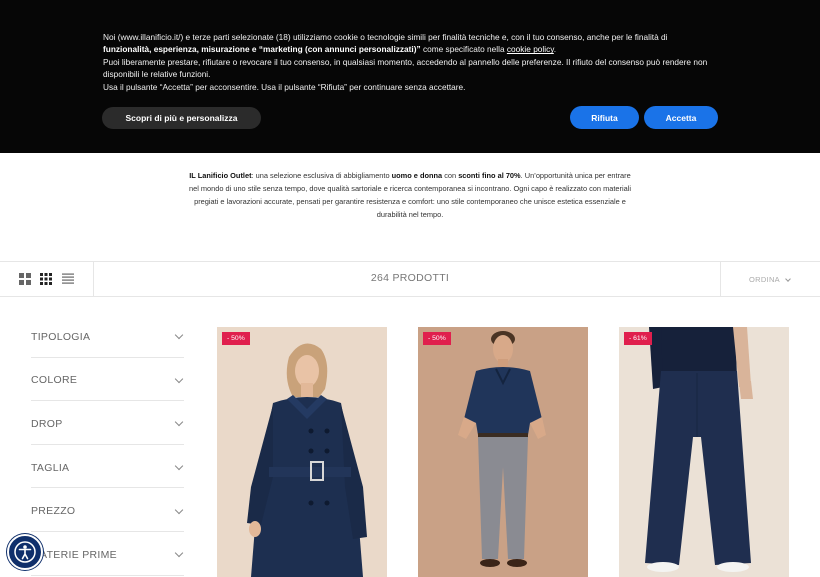  What do you see at coordinates (463, 49) in the screenshot?
I see `cookie-text-line2: come specificato nella` at bounding box center [463, 49].